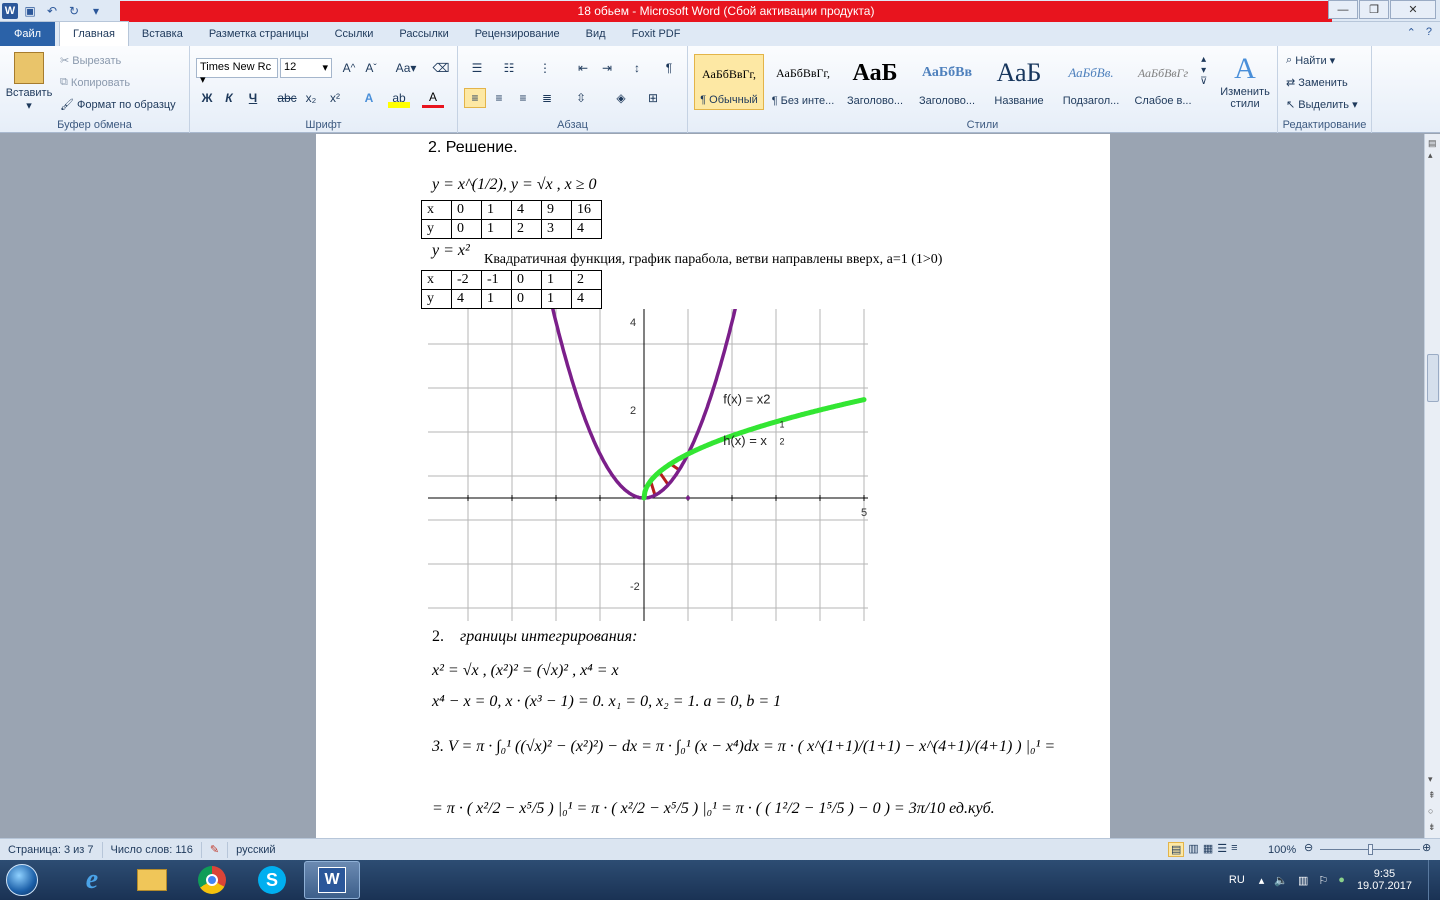 The height and width of the screenshot is (900, 1440). What do you see at coordinates (90, 61) in the screenshot?
I see `cut-button: ✂ Вырезать` at bounding box center [90, 61].